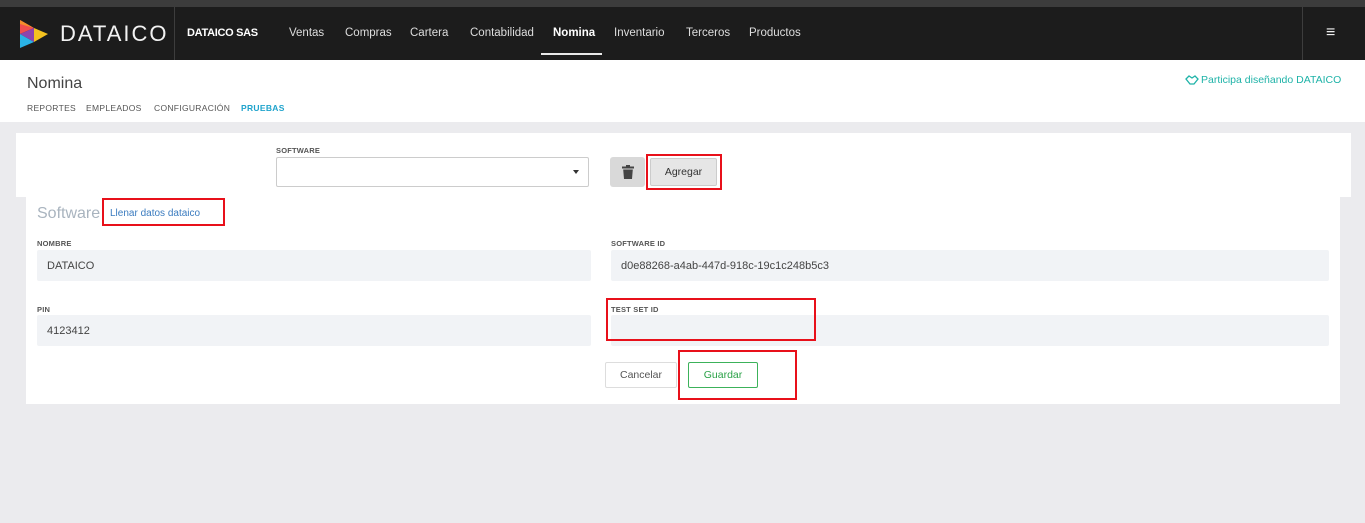 The image size is (1365, 523). Describe the element at coordinates (576, 172) in the screenshot. I see `caret-down-icon` at that location.